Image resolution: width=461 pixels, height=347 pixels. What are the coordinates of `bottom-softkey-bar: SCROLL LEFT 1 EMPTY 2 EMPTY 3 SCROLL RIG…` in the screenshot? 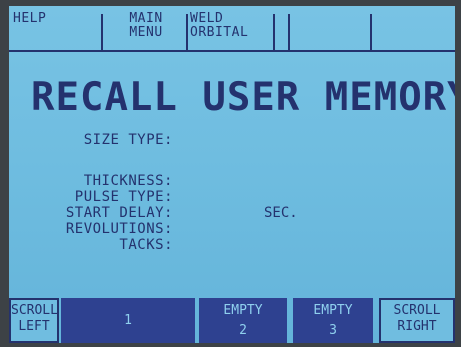 It's located at (232, 320).